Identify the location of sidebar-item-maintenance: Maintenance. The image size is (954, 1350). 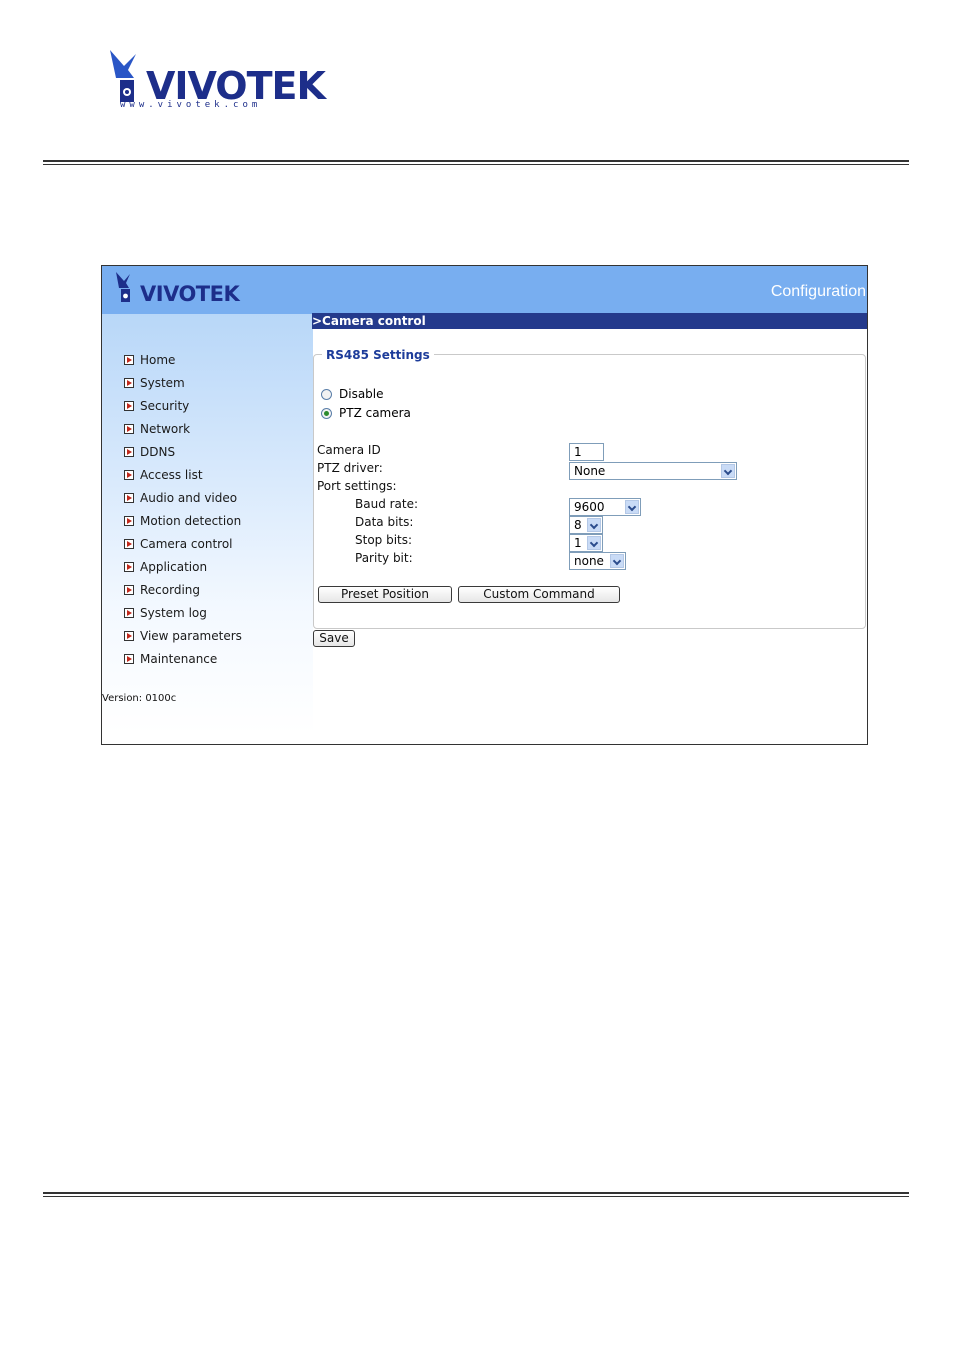
(183, 658).